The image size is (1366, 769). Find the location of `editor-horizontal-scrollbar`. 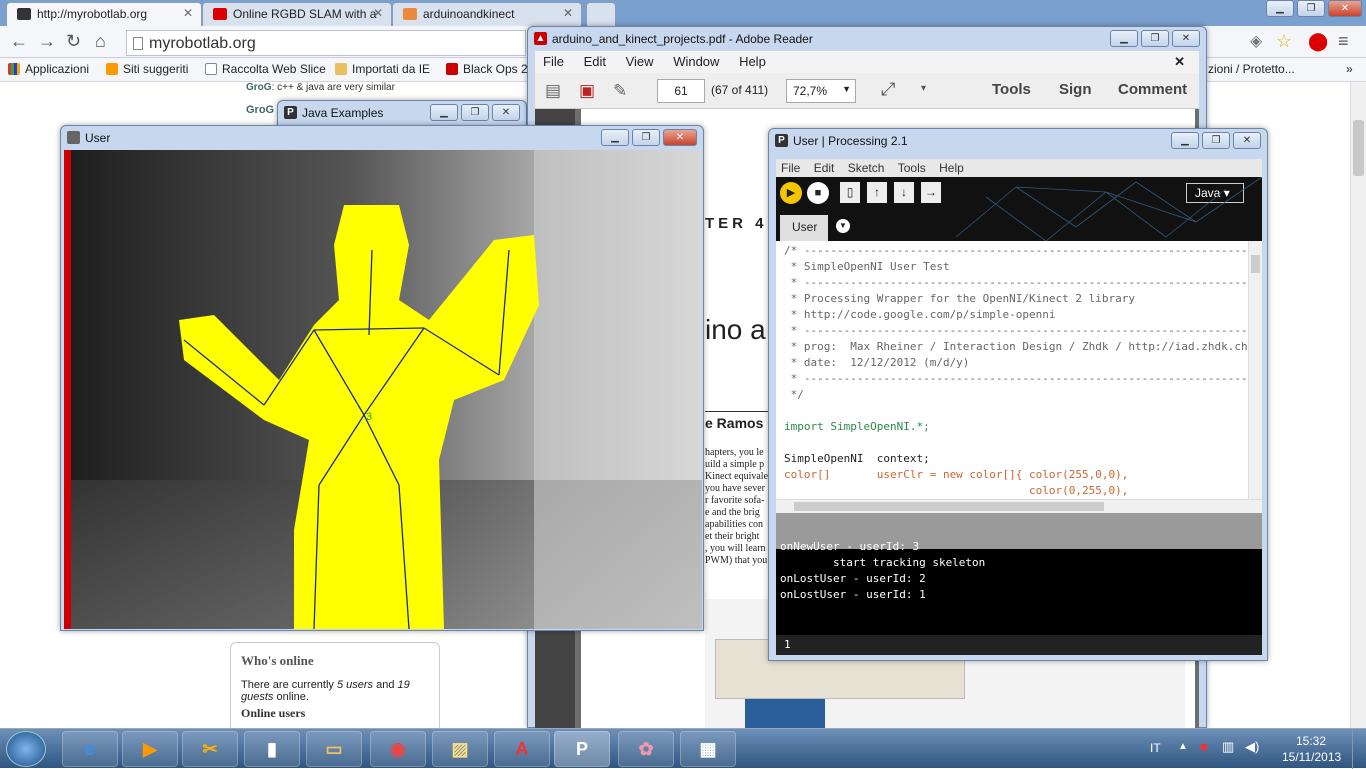

editor-horizontal-scrollbar is located at coordinates (1019, 506).